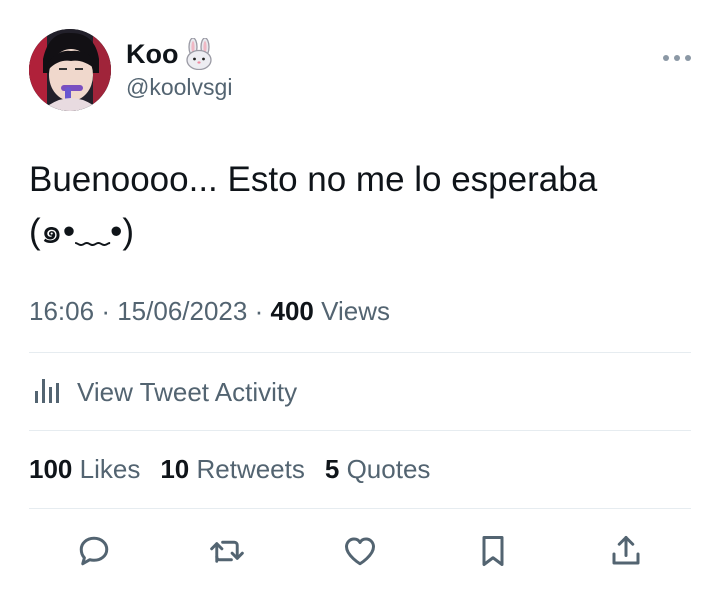 This screenshot has height=591, width=720. Describe the element at coordinates (360, 551) in the screenshot. I see `like-icon` at that location.